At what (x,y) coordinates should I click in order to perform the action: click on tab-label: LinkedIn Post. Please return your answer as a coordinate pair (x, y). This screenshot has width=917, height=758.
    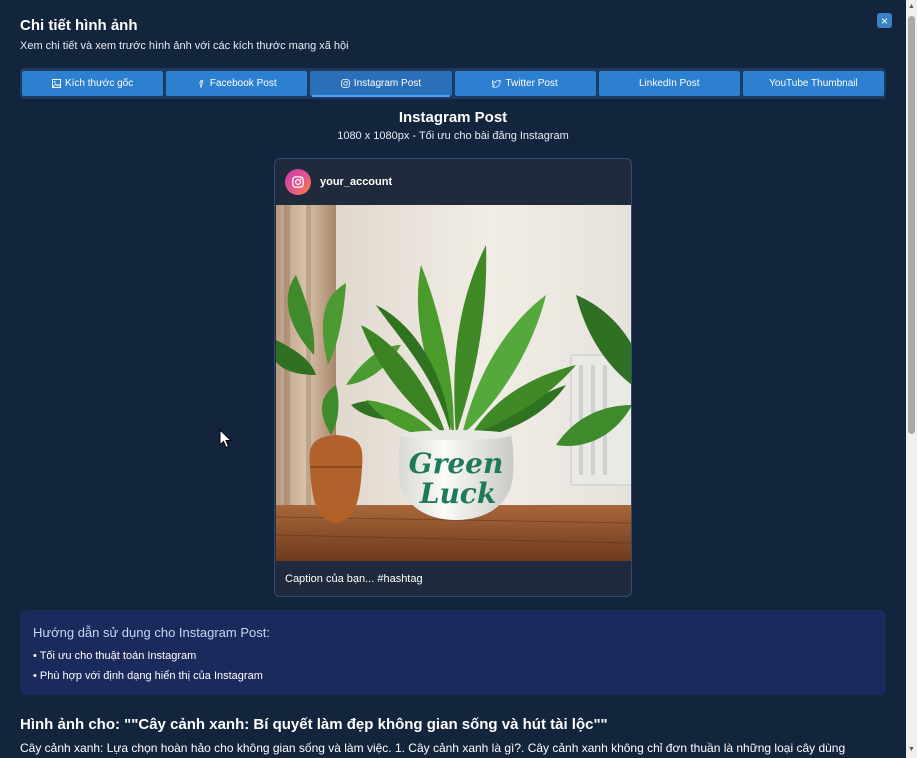
    Looking at the image, I should click on (669, 83).